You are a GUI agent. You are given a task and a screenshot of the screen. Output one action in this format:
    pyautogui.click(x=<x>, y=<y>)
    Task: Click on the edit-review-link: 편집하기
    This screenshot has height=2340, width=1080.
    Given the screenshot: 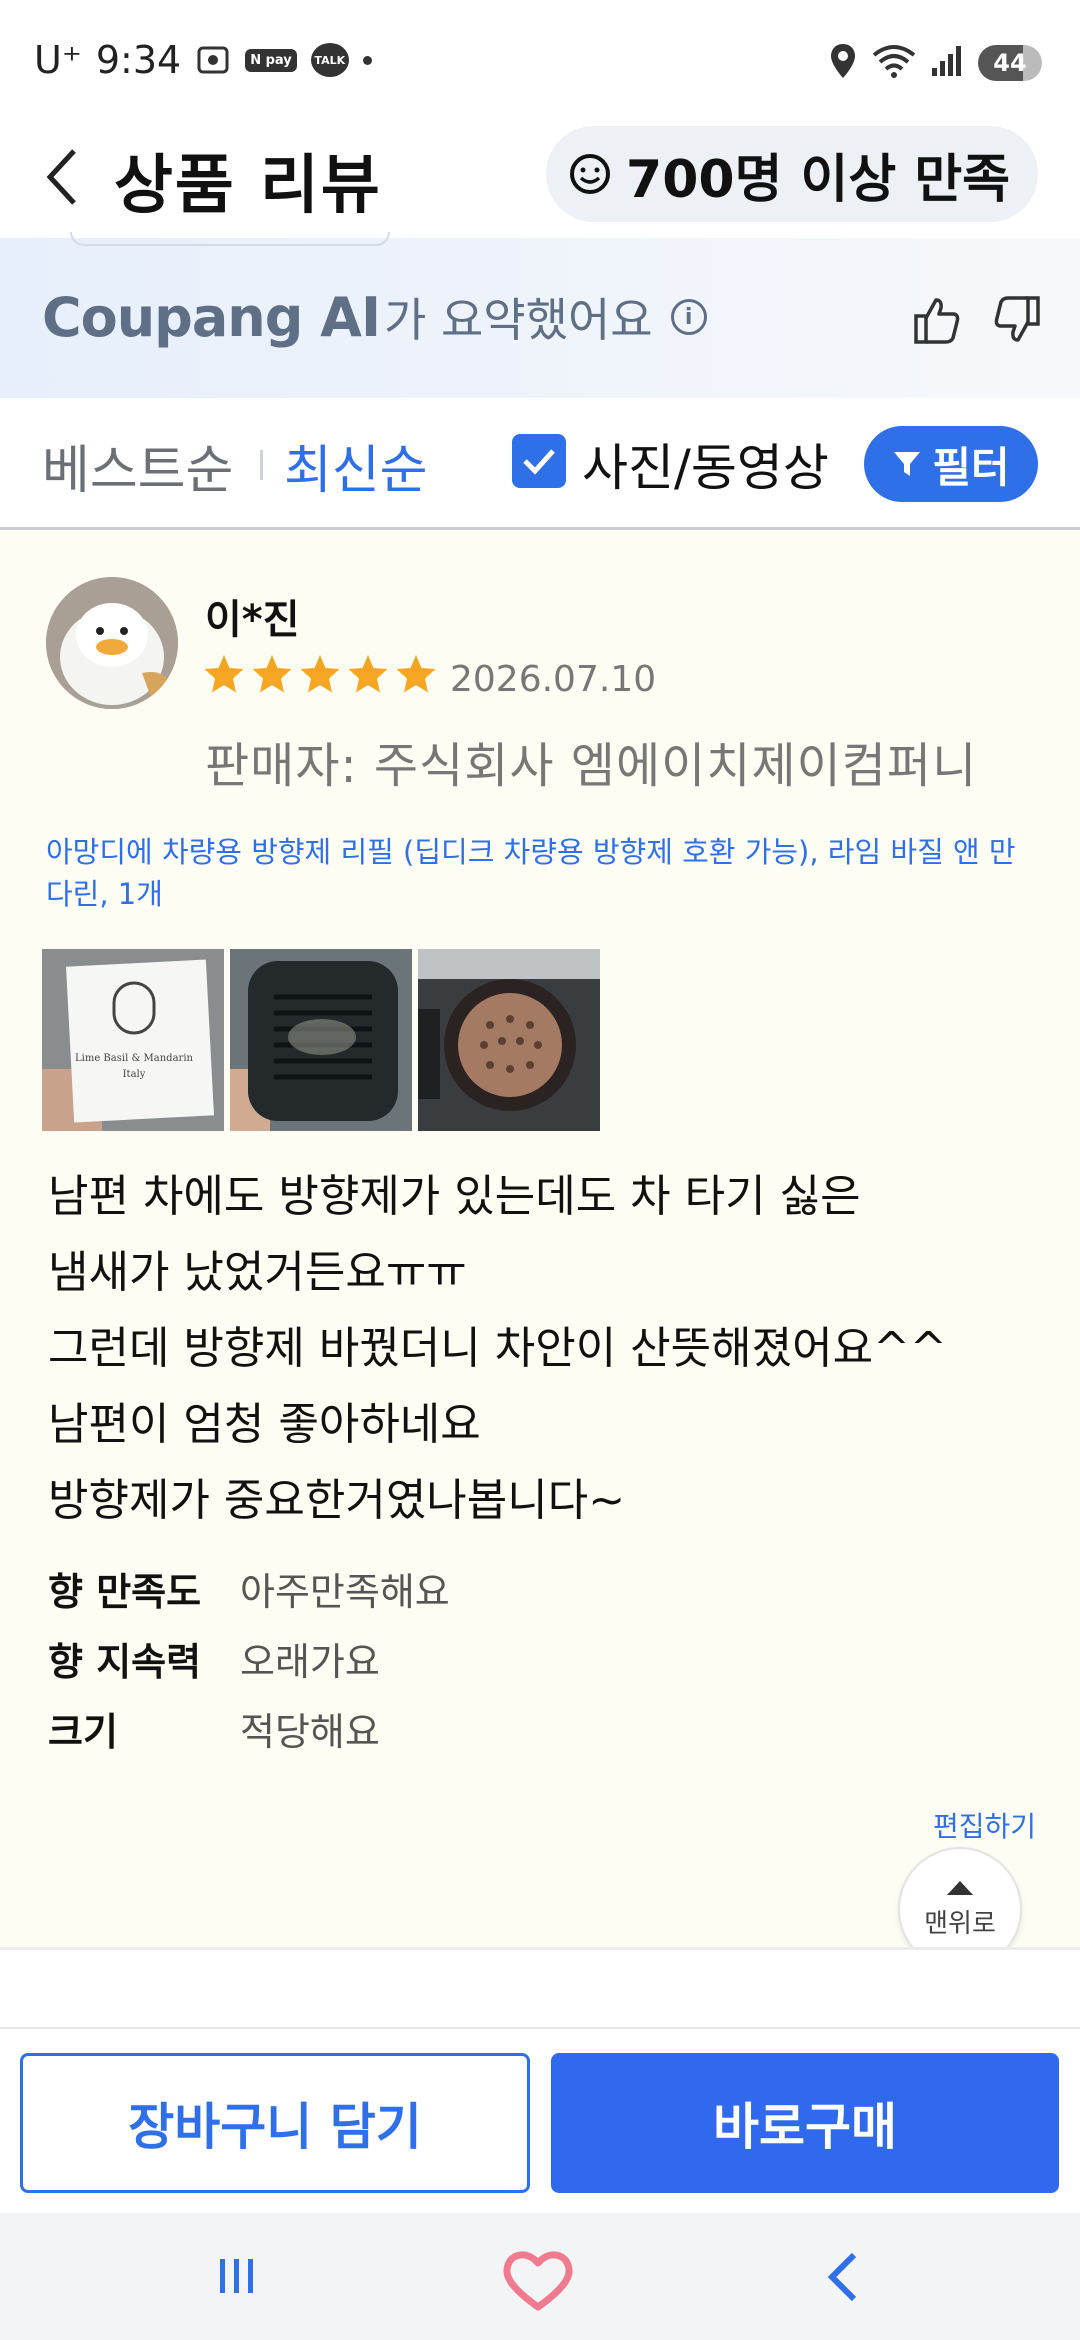 What is the action you would take?
    pyautogui.click(x=984, y=1825)
    